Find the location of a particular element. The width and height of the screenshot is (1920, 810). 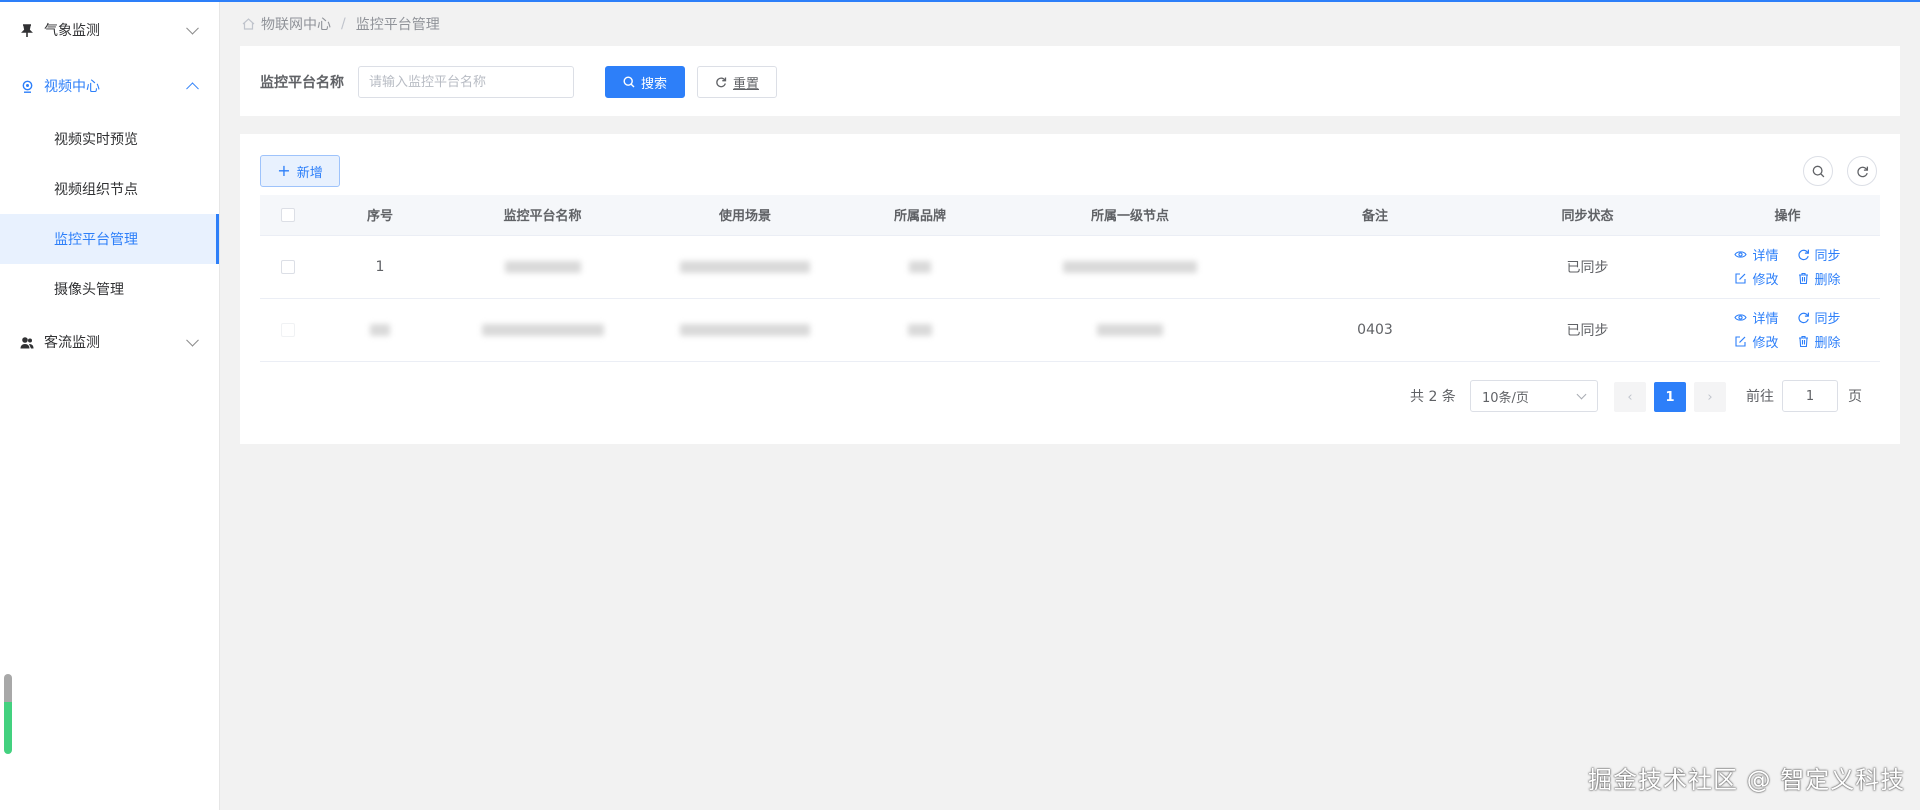

reset-button-label: 重置 is located at coordinates (745, 84).